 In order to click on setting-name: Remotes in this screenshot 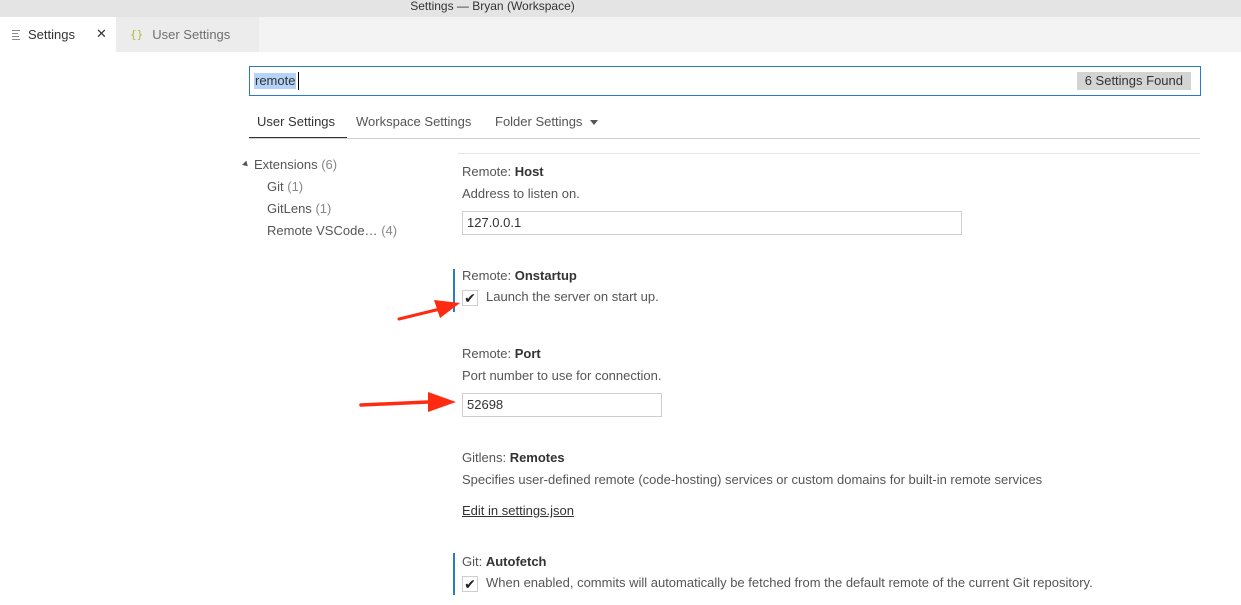, I will do `click(537, 457)`.